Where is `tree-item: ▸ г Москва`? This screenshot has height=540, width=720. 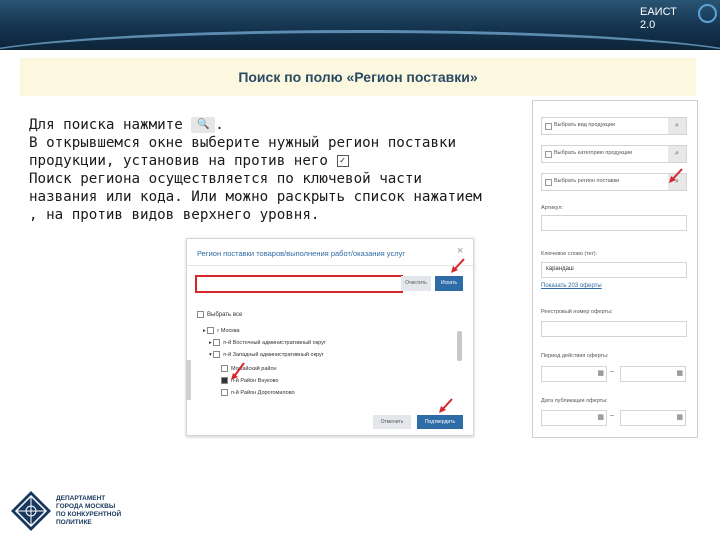
tree-item: ▸ г Москва is located at coordinates (221, 330).